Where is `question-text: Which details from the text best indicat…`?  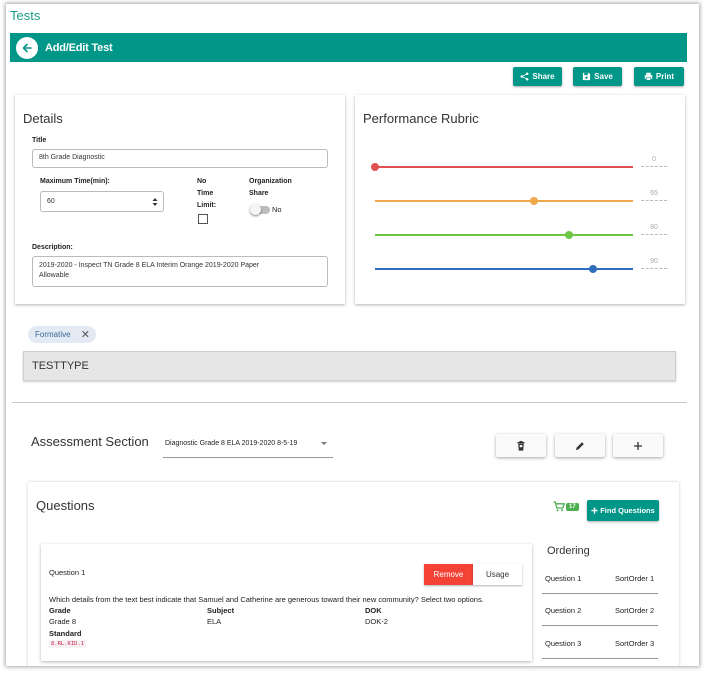
question-text: Which details from the text best indicat… is located at coordinates (266, 599).